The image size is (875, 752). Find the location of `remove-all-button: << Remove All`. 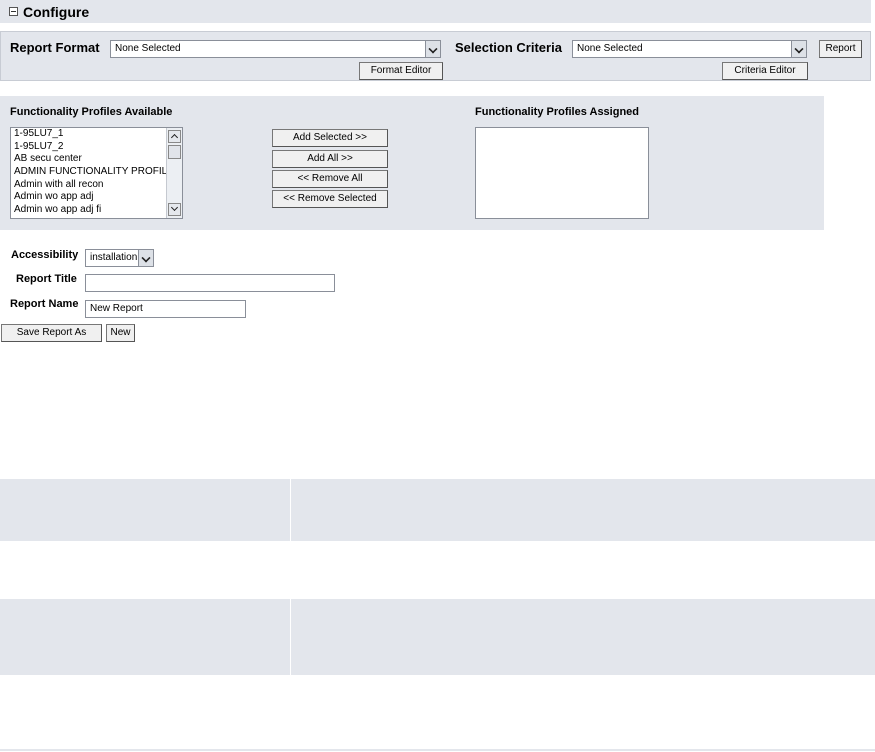

remove-all-button: << Remove All is located at coordinates (330, 179).